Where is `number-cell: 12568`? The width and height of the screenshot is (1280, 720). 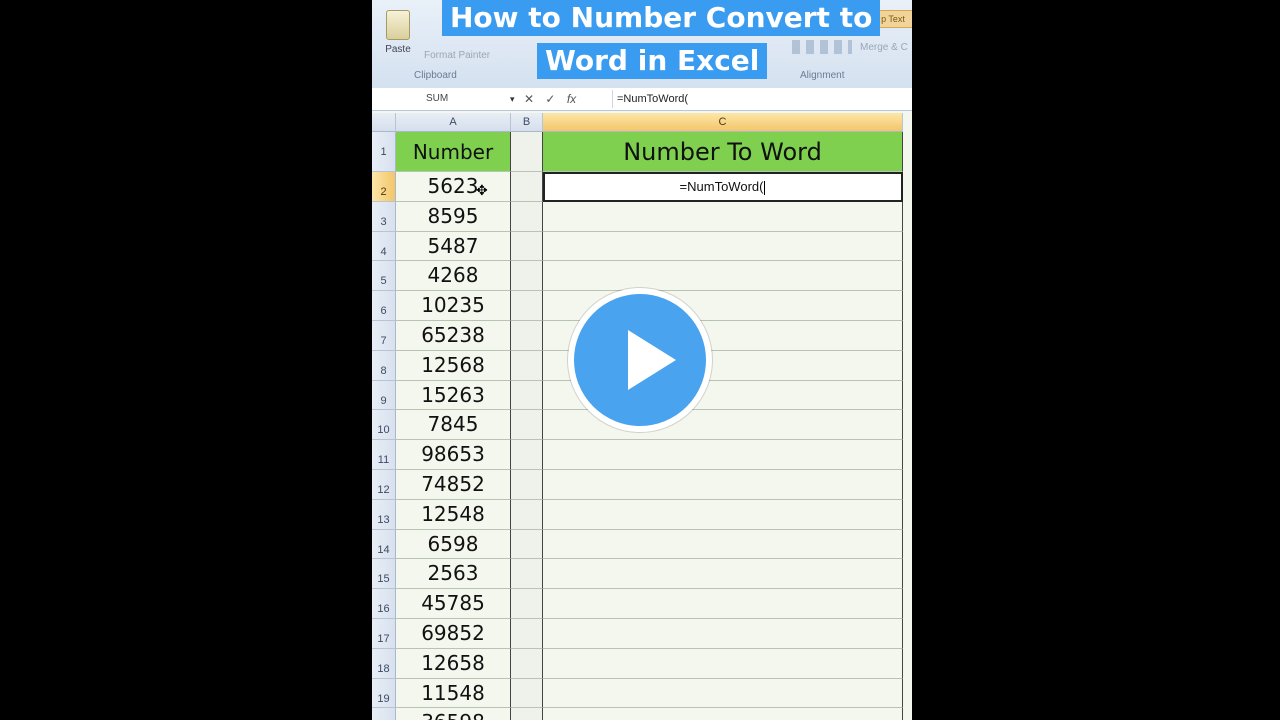
number-cell: 12568 is located at coordinates (453, 365).